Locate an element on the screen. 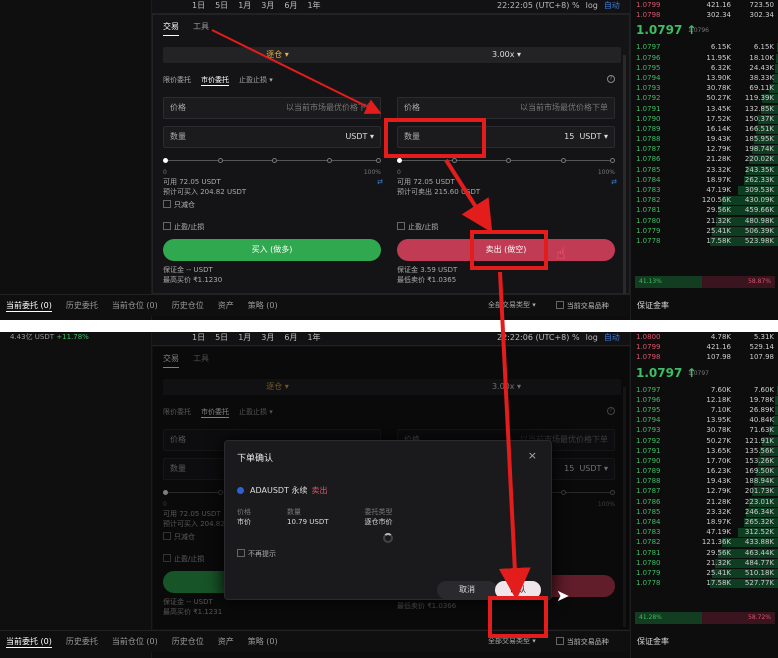 The width and height of the screenshot is (778, 658). bid-row: 1.0785 23.32K 246.34K is located at coordinates (704, 512).